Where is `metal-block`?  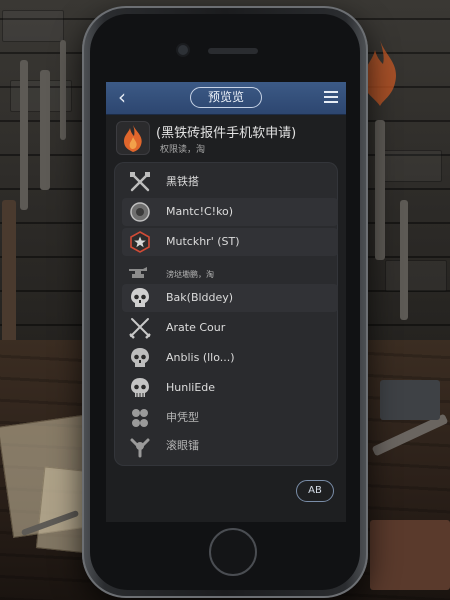 metal-block is located at coordinates (410, 400).